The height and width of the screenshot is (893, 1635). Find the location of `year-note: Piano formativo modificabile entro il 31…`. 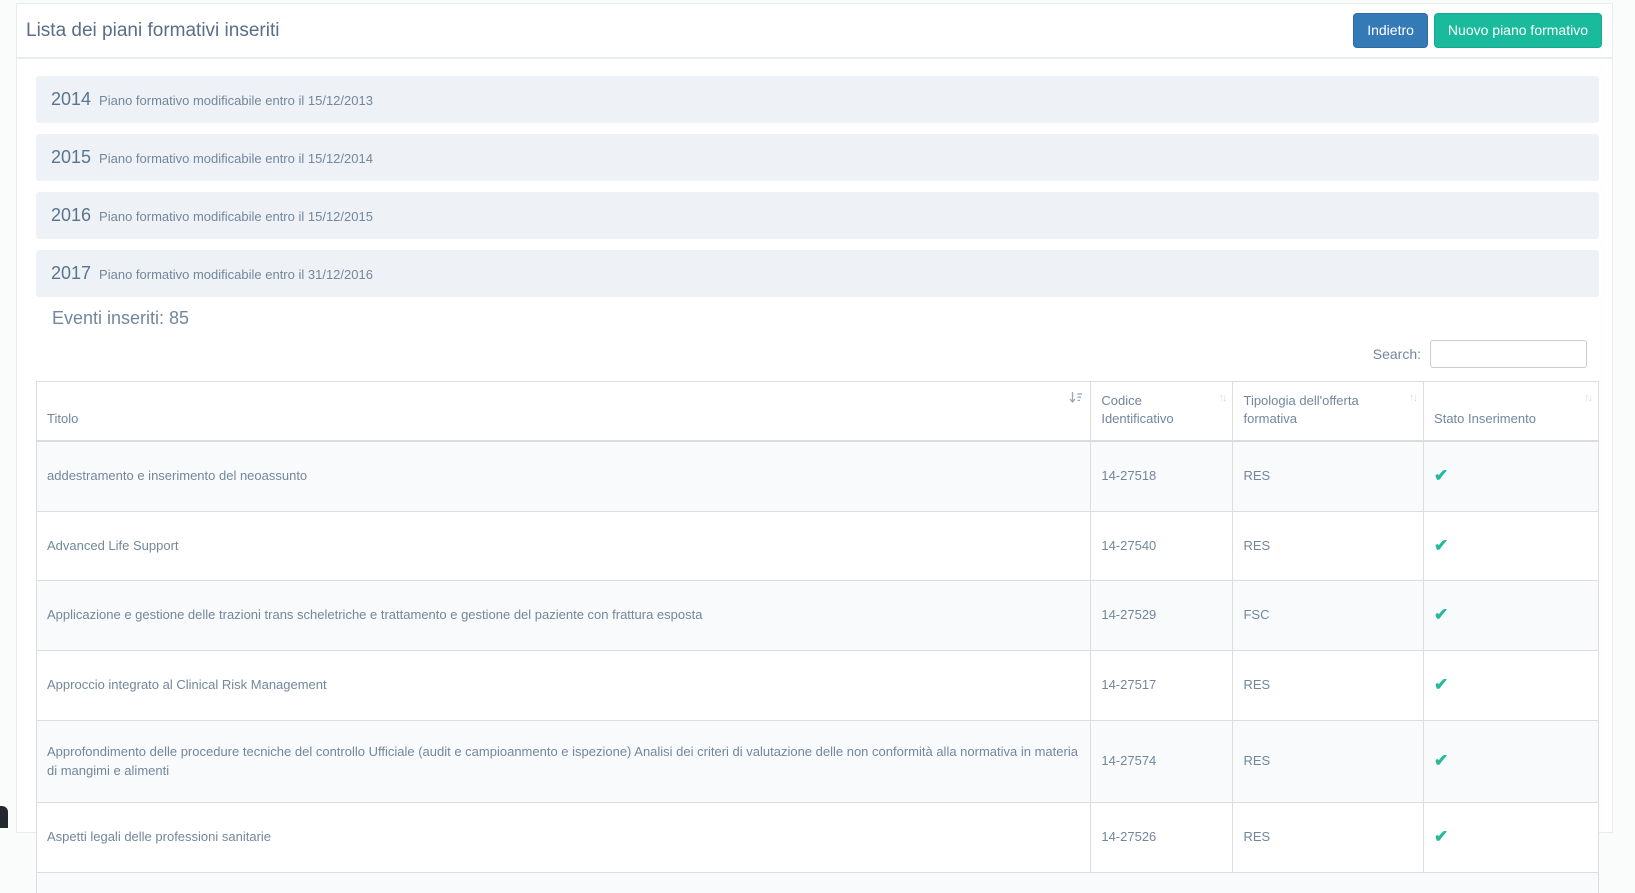

year-note: Piano formativo modificabile entro il 31… is located at coordinates (236, 274).